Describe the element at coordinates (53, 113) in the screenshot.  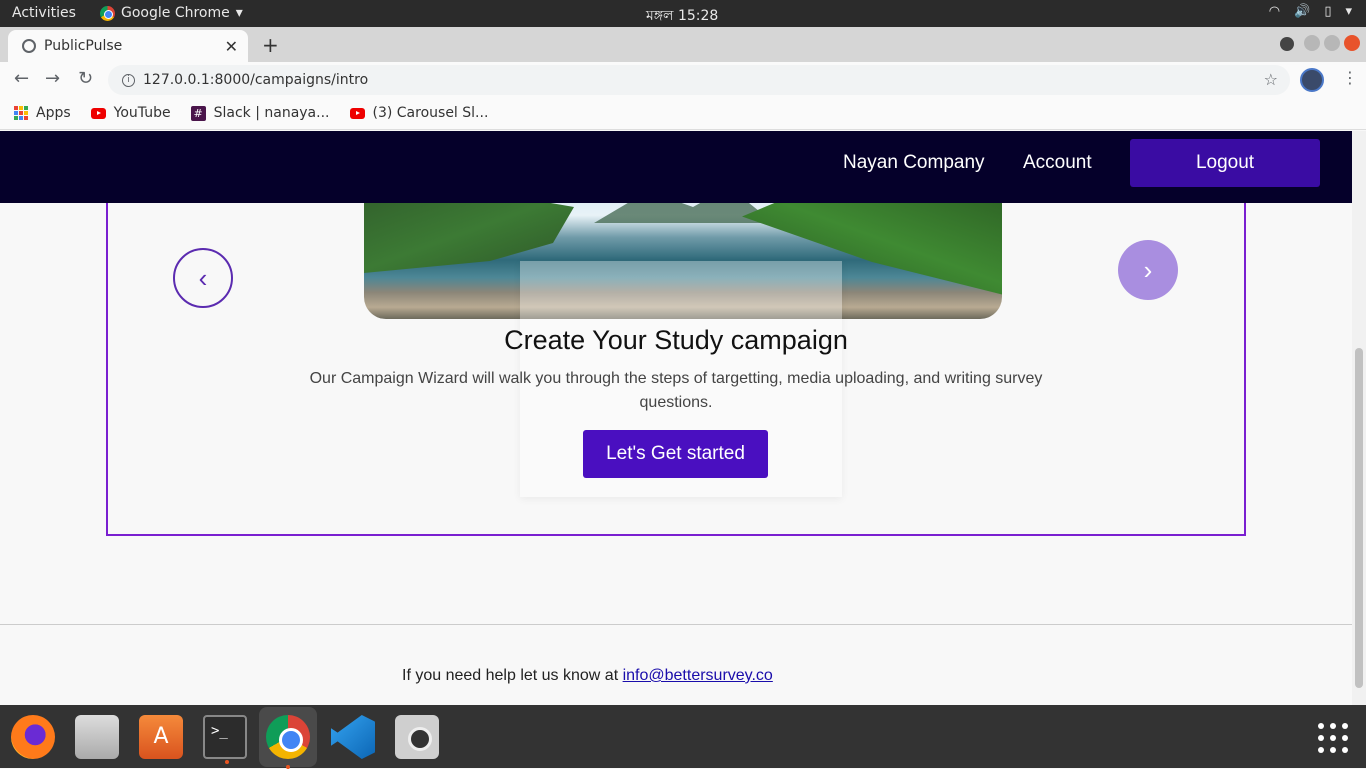
I see `bookmark-label: Apps` at that location.